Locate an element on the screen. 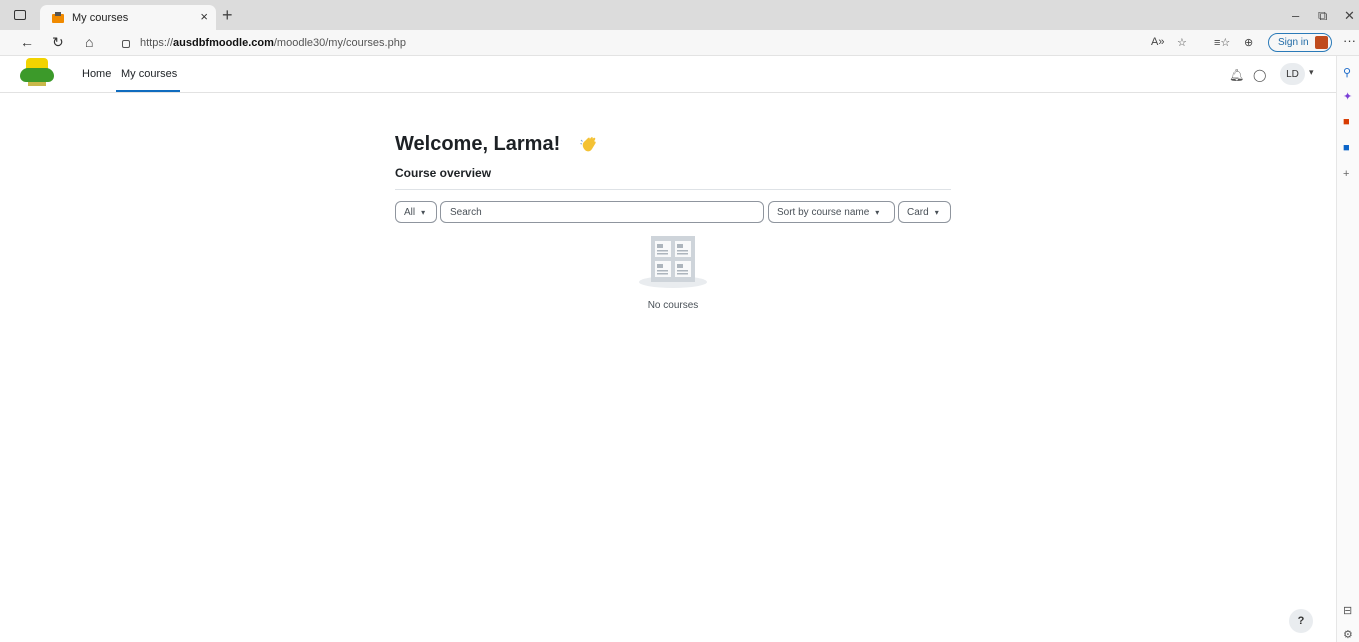  filter-label: All is located at coordinates (410, 212).